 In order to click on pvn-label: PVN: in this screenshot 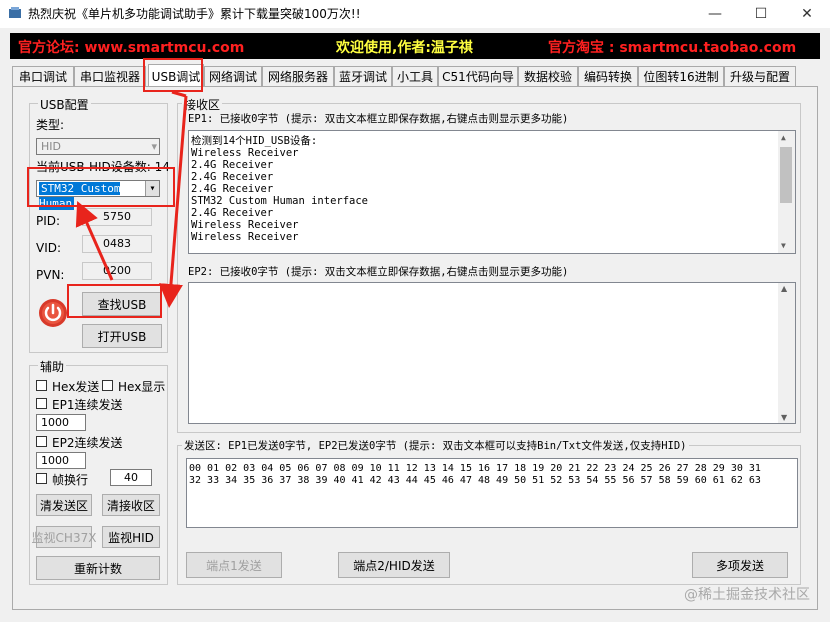, I will do `click(50, 275)`.